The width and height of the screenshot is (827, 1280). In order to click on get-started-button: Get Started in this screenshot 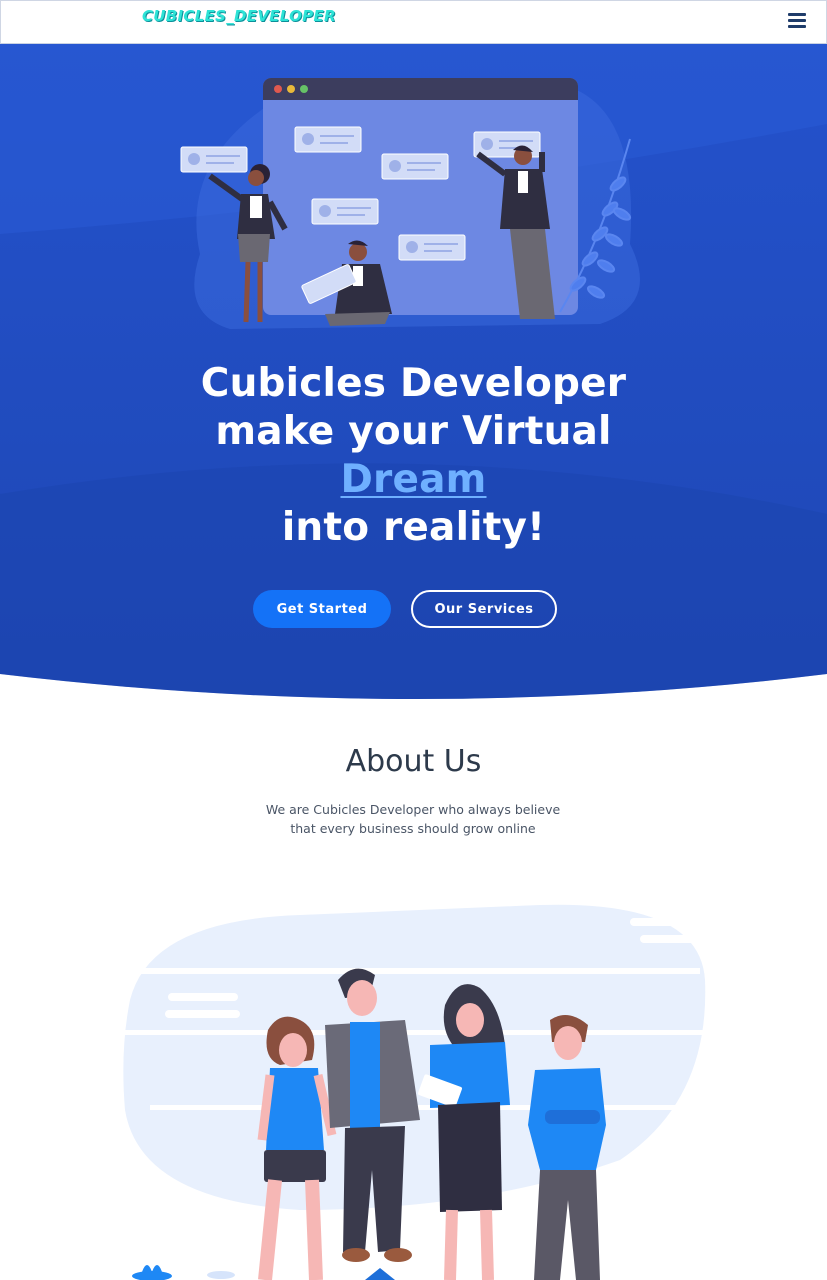, I will do `click(322, 609)`.